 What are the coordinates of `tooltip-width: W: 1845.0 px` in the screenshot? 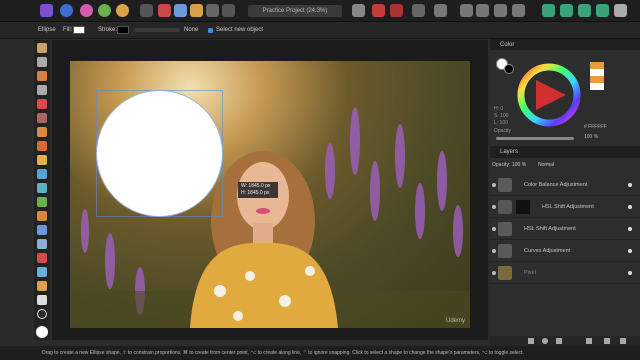 It's located at (256, 186).